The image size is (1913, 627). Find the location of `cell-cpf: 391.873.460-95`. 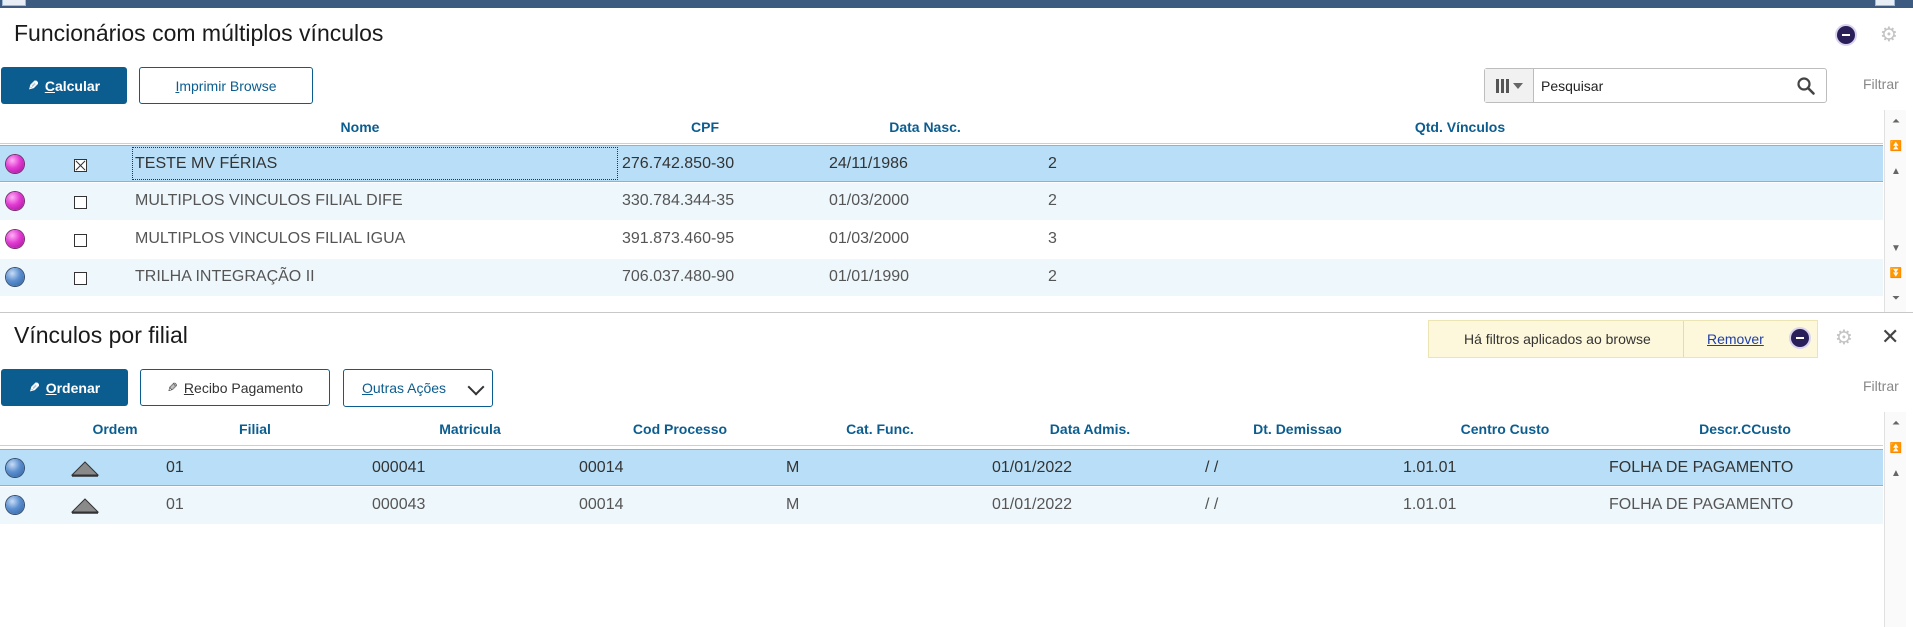

cell-cpf: 391.873.460-95 is located at coordinates (678, 238).